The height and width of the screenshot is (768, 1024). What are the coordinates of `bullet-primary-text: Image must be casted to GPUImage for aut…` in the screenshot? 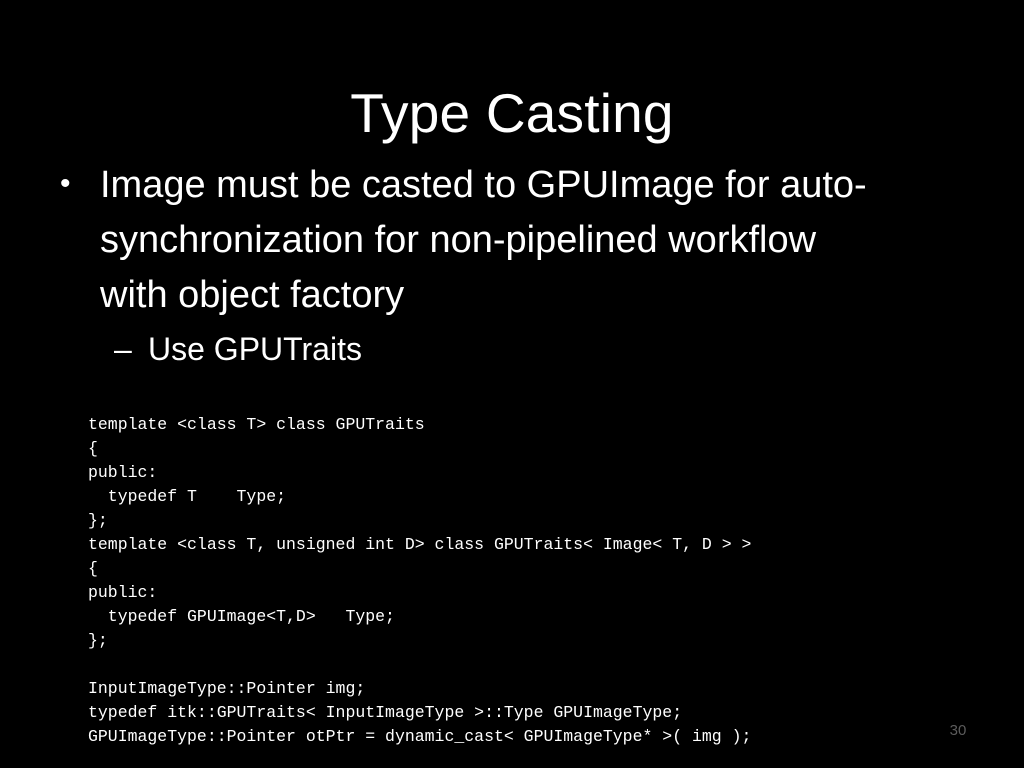 It's located at (483, 240).